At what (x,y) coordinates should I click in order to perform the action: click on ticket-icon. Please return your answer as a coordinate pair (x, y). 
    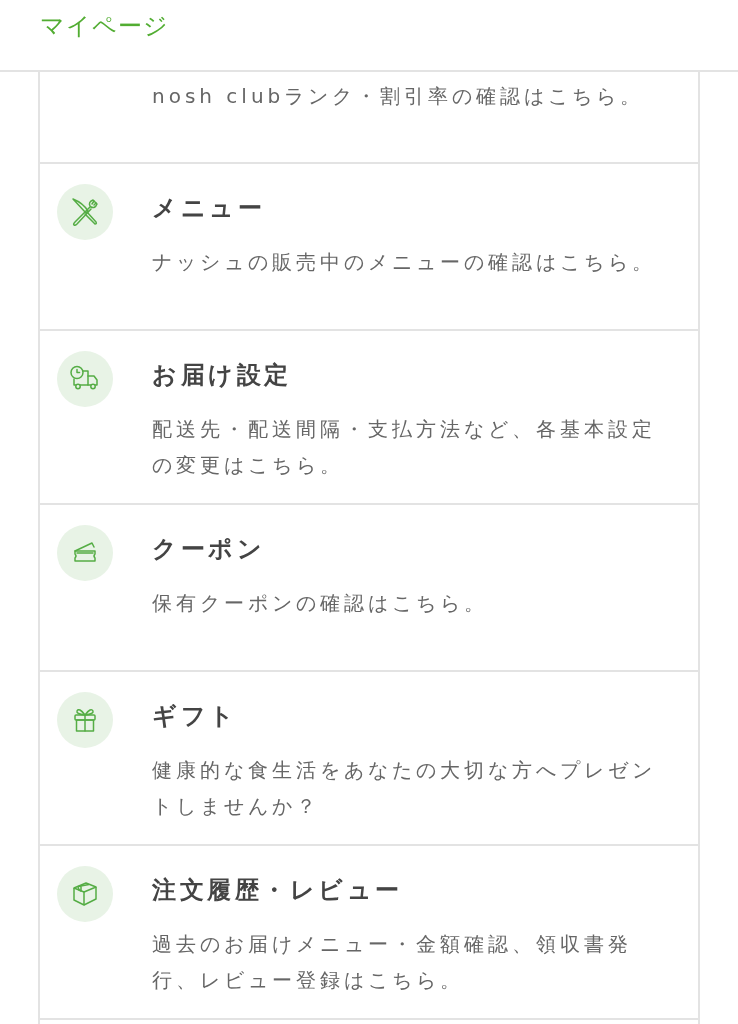
    Looking at the image, I should click on (85, 553).